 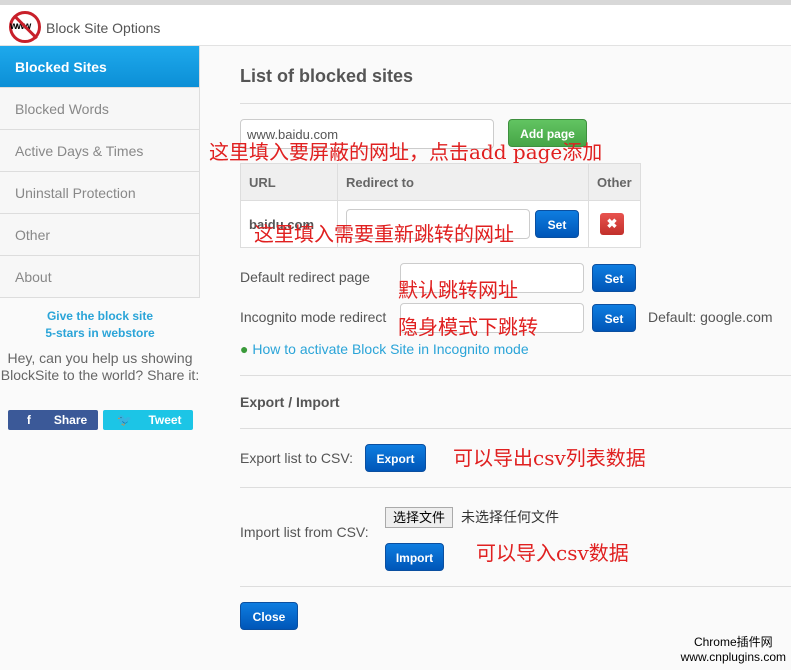 I want to click on incognito-set-button: Set, so click(x=614, y=318).